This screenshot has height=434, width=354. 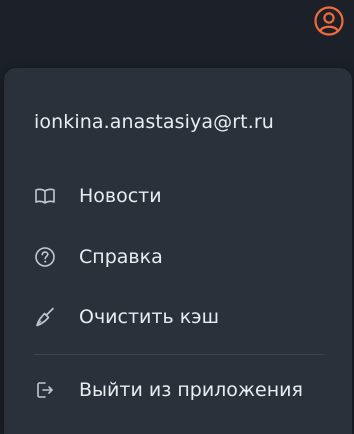 I want to click on menu-item-help: Справка, so click(x=178, y=257).